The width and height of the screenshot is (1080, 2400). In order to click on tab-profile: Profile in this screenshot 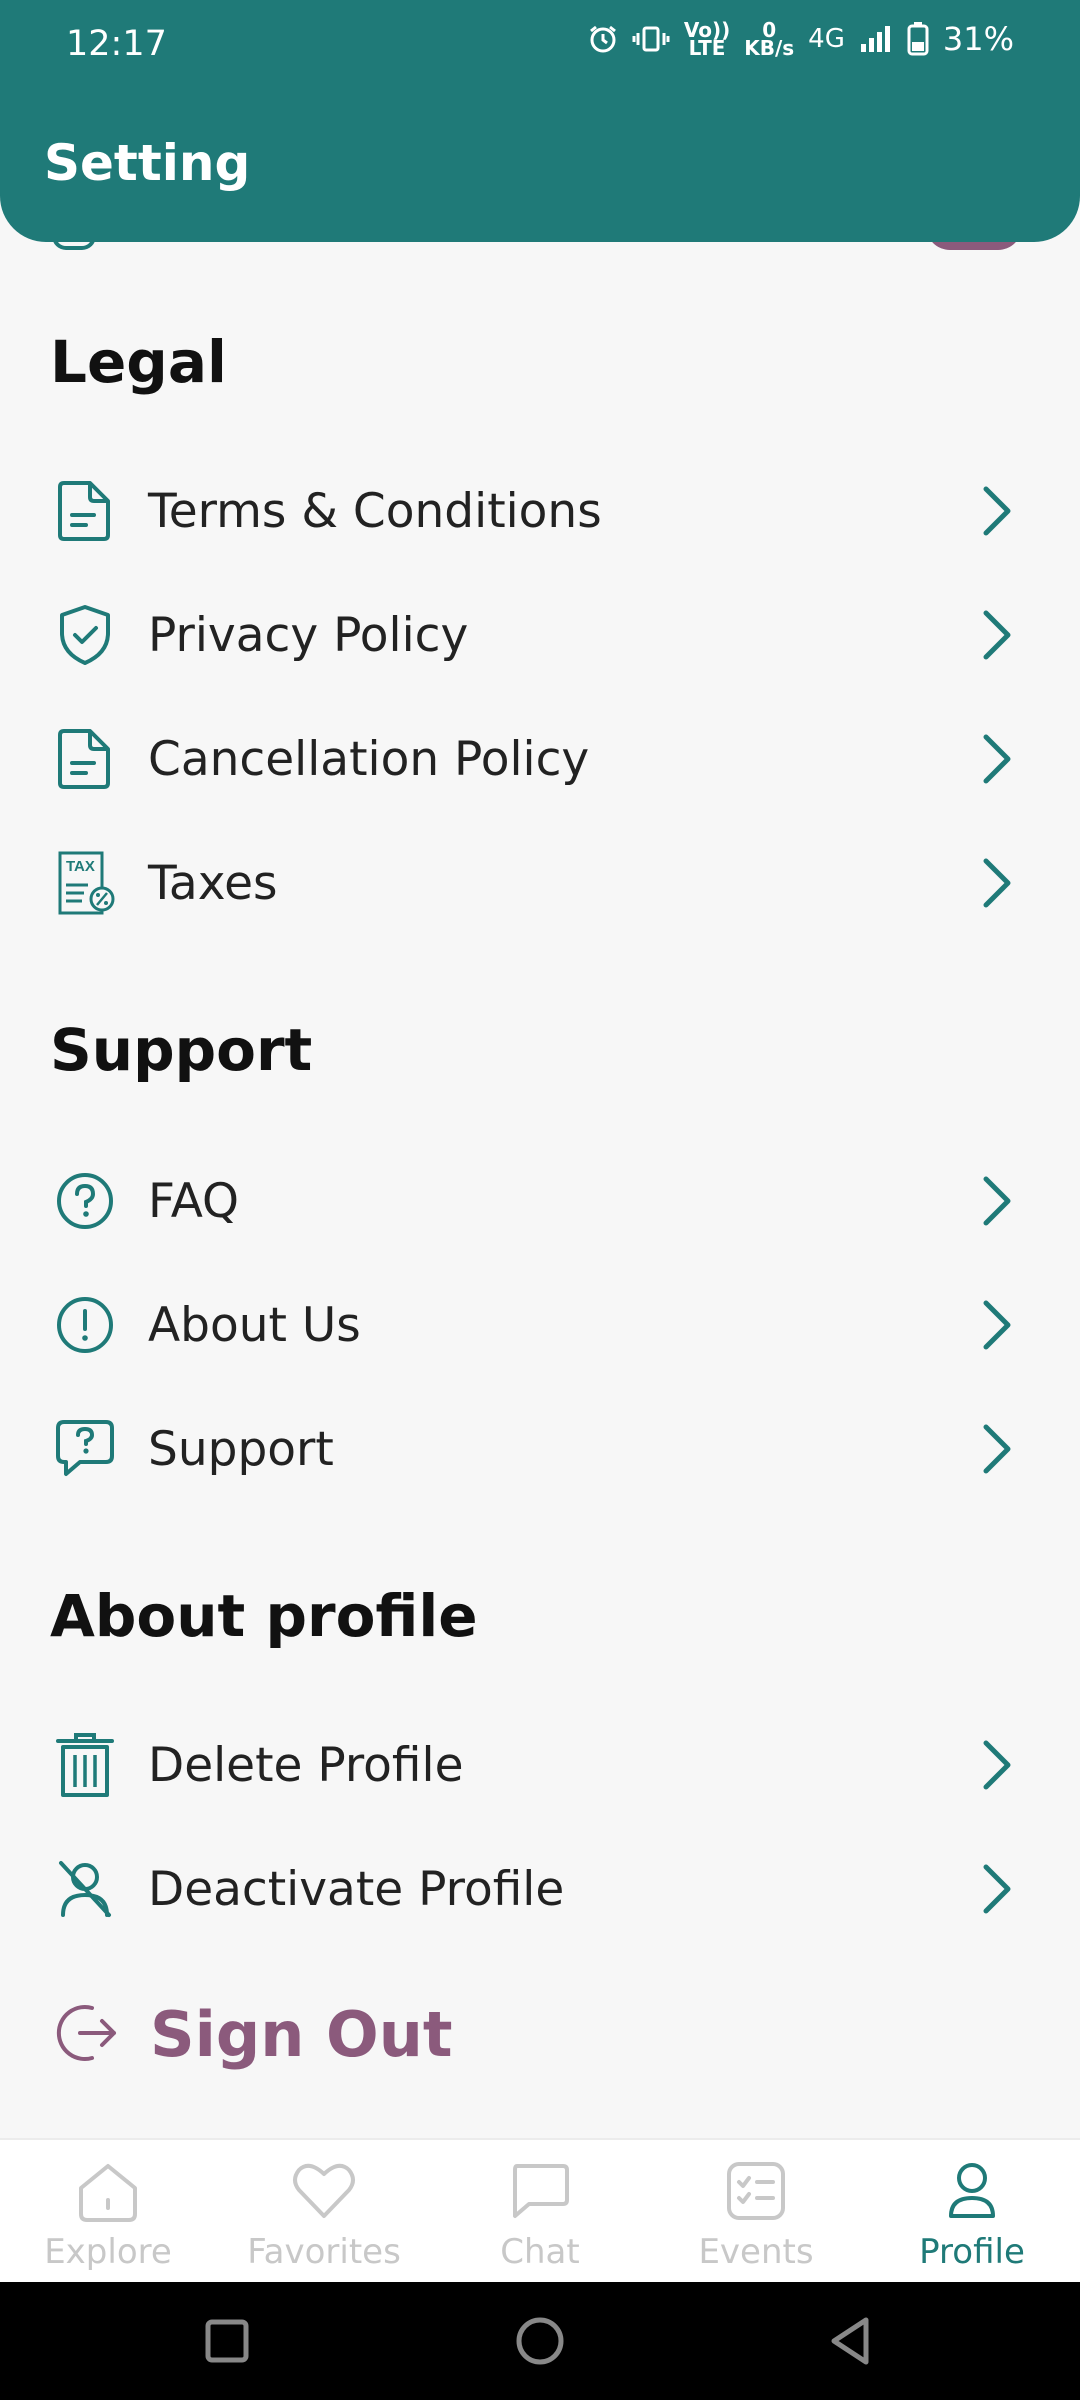, I will do `click(972, 2211)`.